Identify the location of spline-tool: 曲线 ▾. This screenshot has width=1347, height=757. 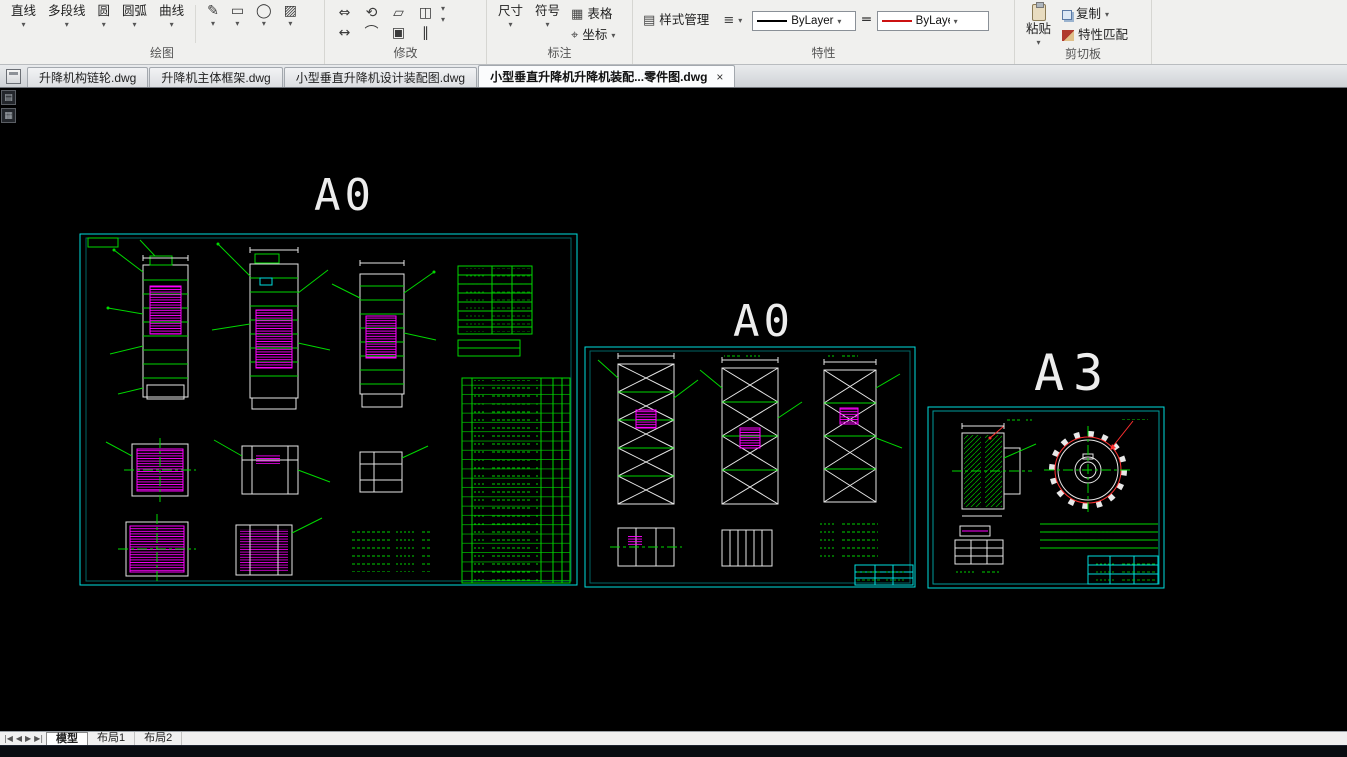
(171, 16).